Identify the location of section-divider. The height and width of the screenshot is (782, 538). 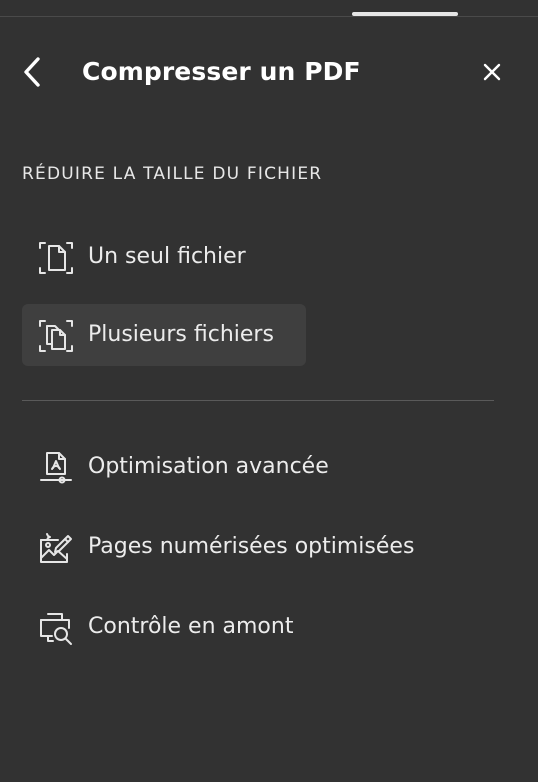
(258, 400).